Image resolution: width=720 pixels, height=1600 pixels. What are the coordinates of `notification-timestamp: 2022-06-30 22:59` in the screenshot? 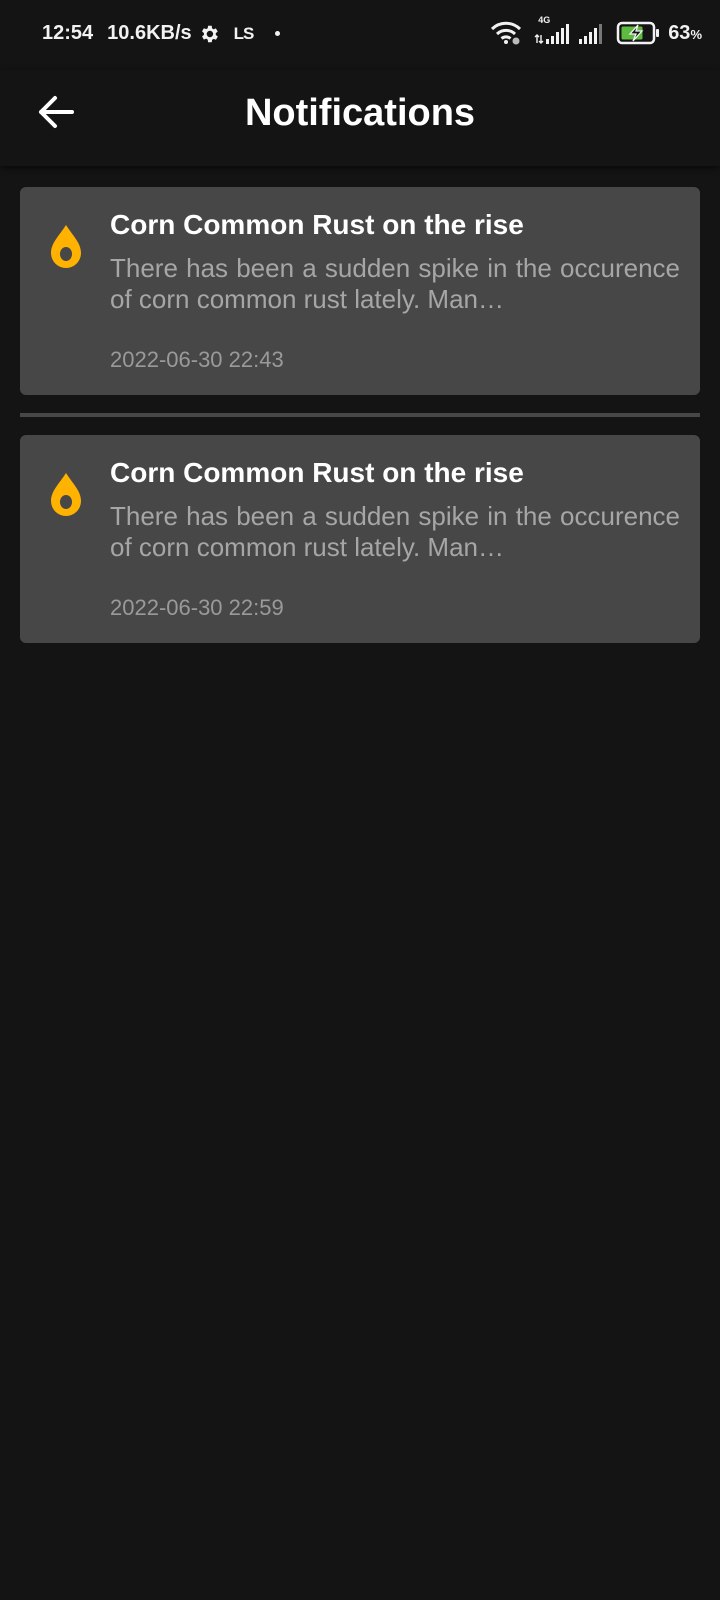 It's located at (197, 607).